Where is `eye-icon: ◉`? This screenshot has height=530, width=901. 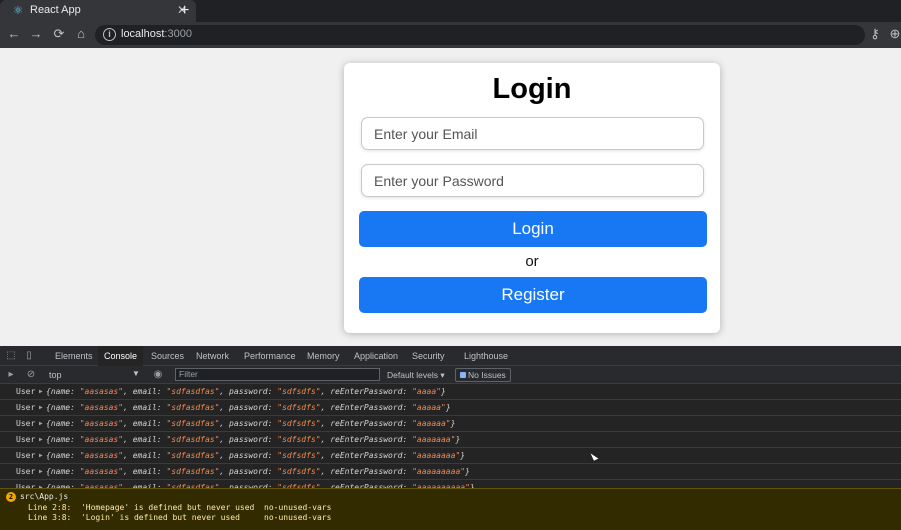 eye-icon: ◉ is located at coordinates (158, 375).